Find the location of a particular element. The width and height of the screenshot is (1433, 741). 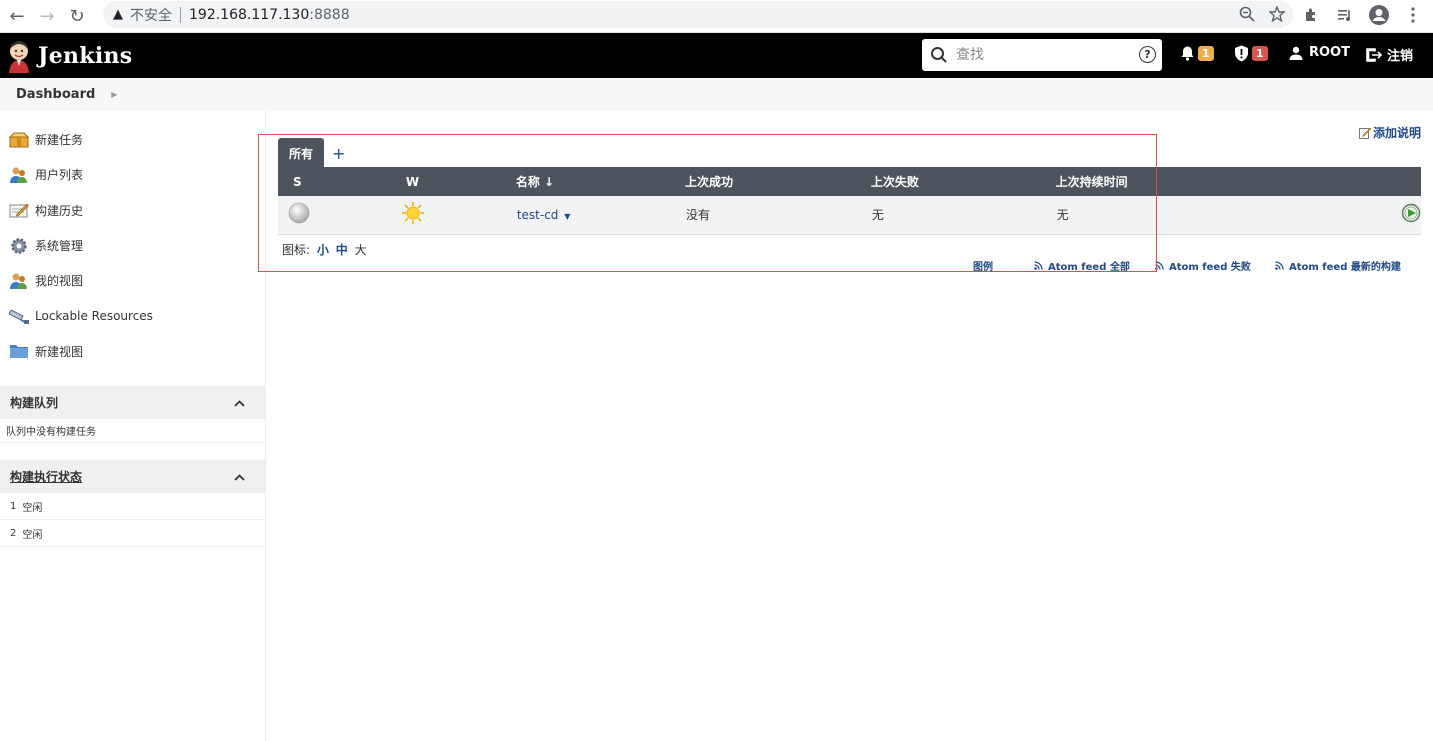

address-bar: ▲ 不安全 192.168.117.130 :8888 is located at coordinates (698, 14).